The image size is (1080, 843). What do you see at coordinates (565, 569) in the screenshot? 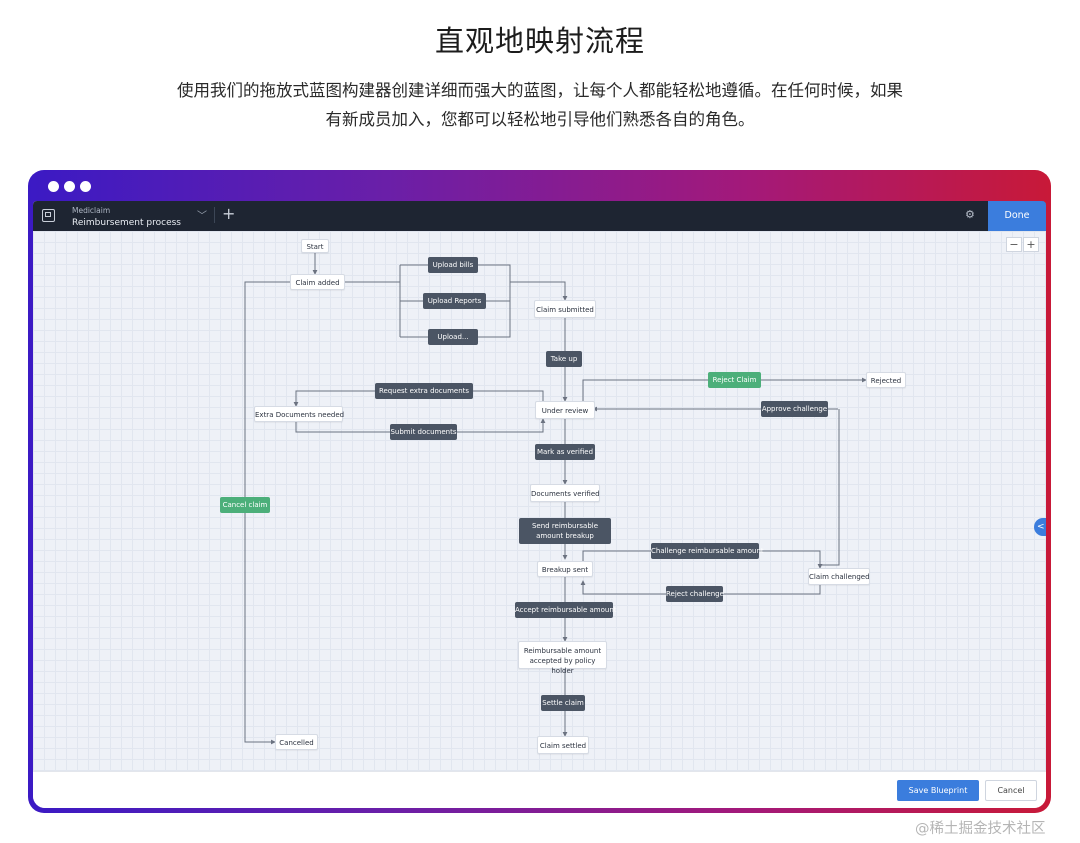
I see `state-breakup-sent: Breakup sent` at bounding box center [565, 569].